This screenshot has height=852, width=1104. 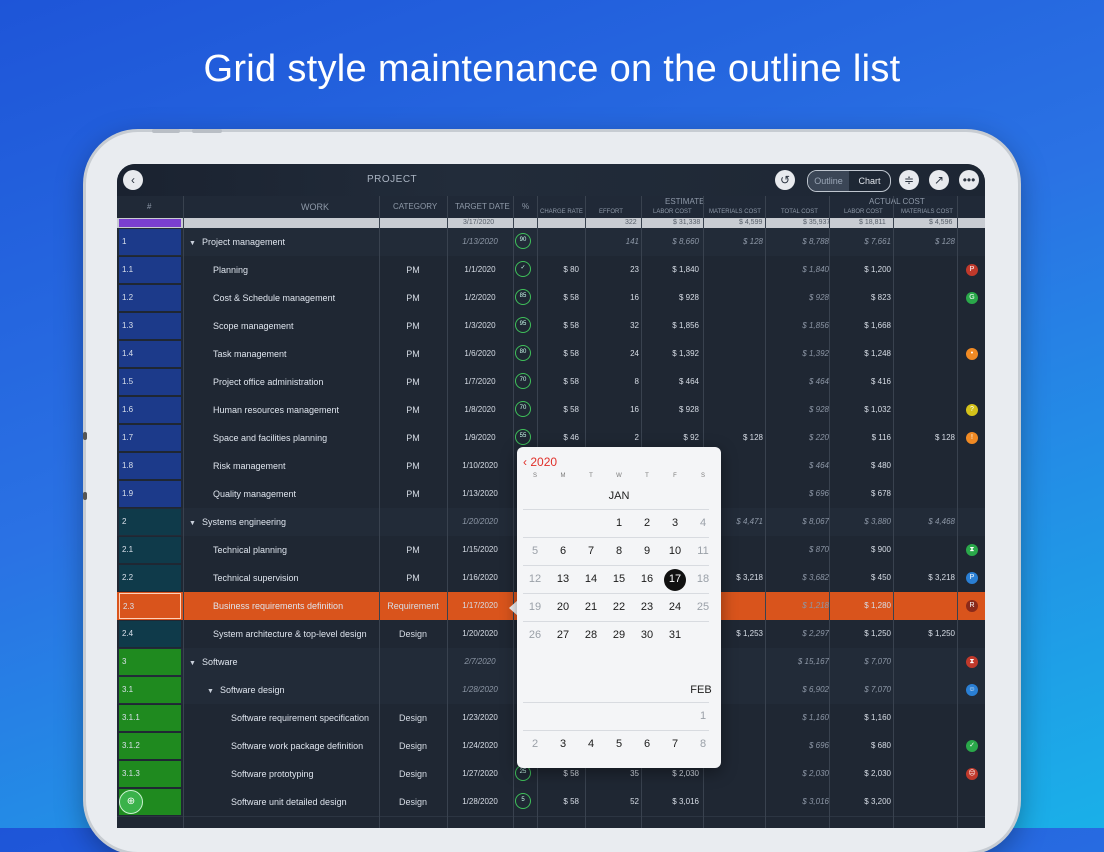 I want to click on work-cell: ▼ Software, so click(x=213, y=663).